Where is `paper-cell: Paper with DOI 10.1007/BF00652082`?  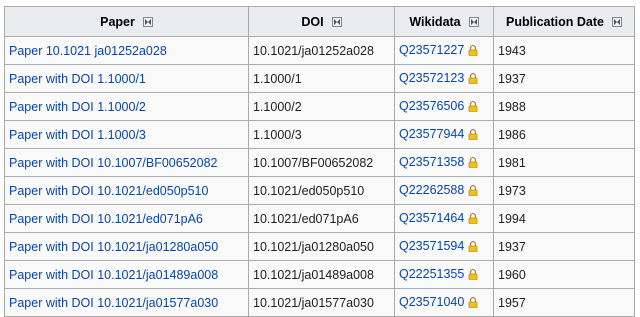 paper-cell: Paper with DOI 10.1007/BF00652082 is located at coordinates (126, 162).